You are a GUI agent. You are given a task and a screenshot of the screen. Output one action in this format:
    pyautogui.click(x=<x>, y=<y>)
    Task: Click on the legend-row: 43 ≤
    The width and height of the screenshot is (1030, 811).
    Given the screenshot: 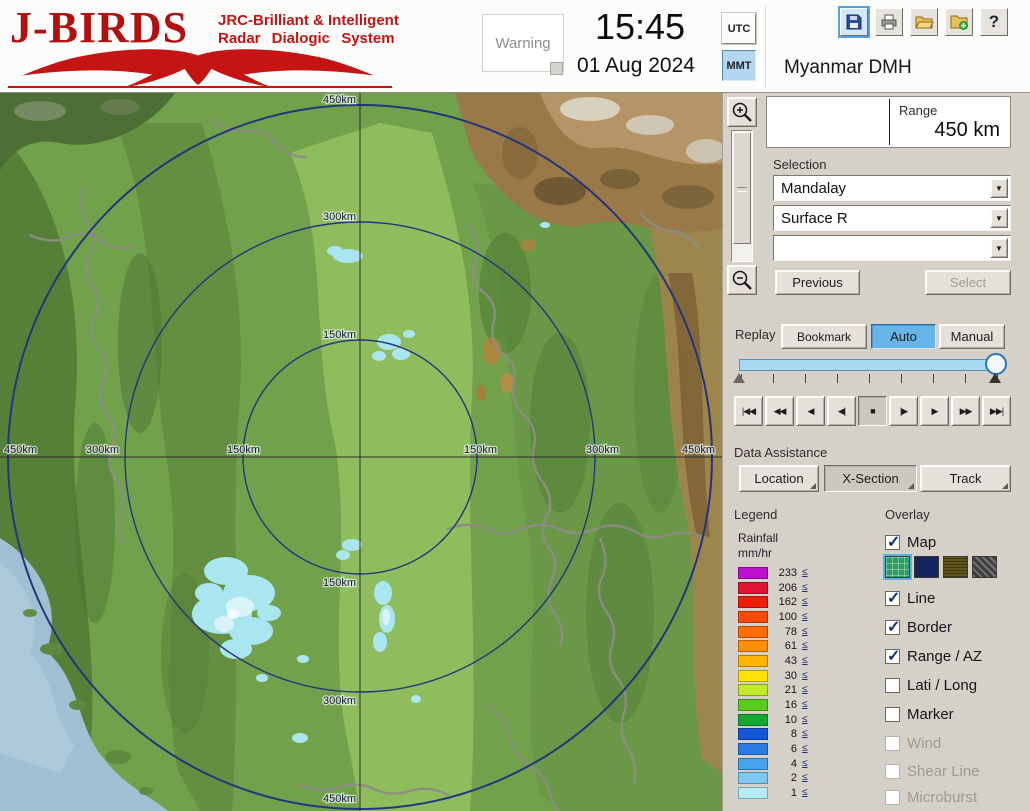 What is the action you would take?
    pyautogui.click(x=773, y=660)
    